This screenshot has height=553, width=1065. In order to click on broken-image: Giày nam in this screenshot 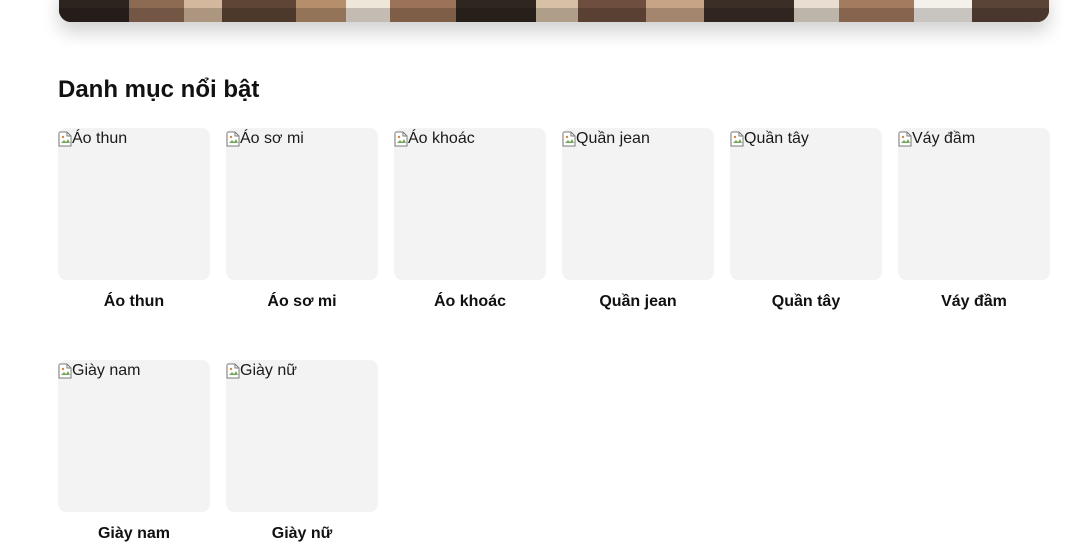, I will do `click(99, 371)`.